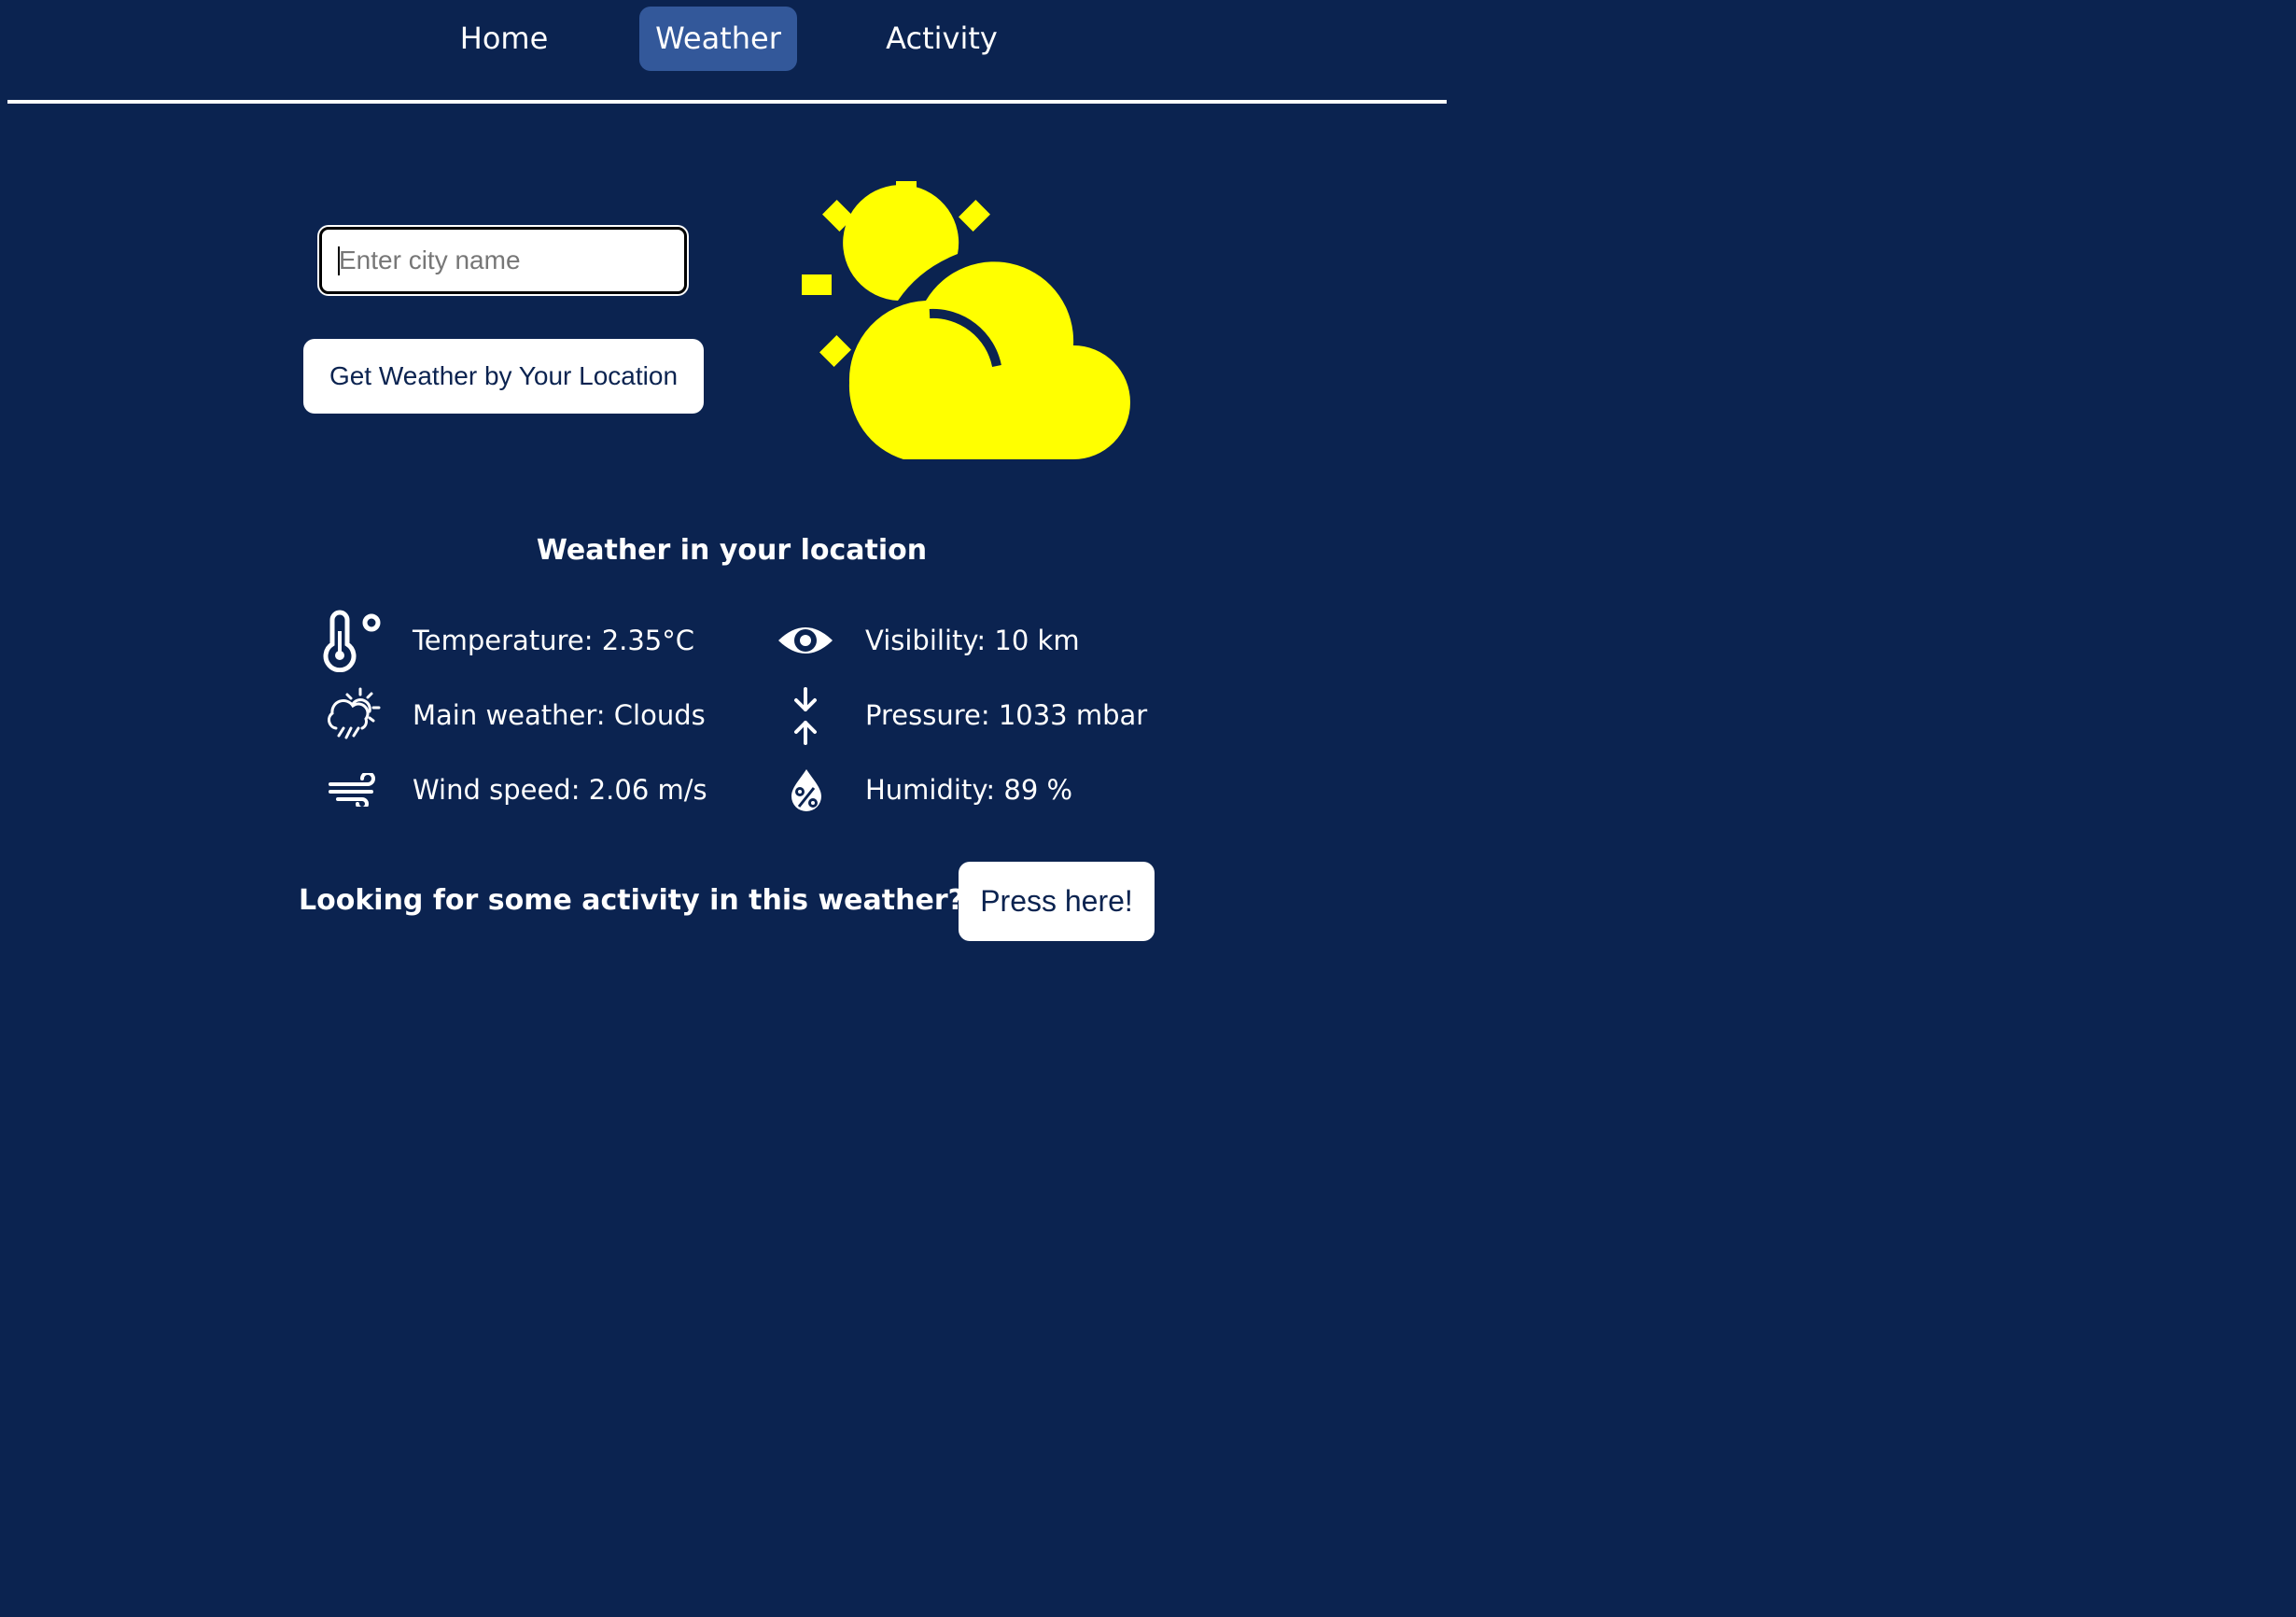 Image resolution: width=2296 pixels, height=1617 pixels. Describe the element at coordinates (805, 641) in the screenshot. I see `eye-icon` at that location.